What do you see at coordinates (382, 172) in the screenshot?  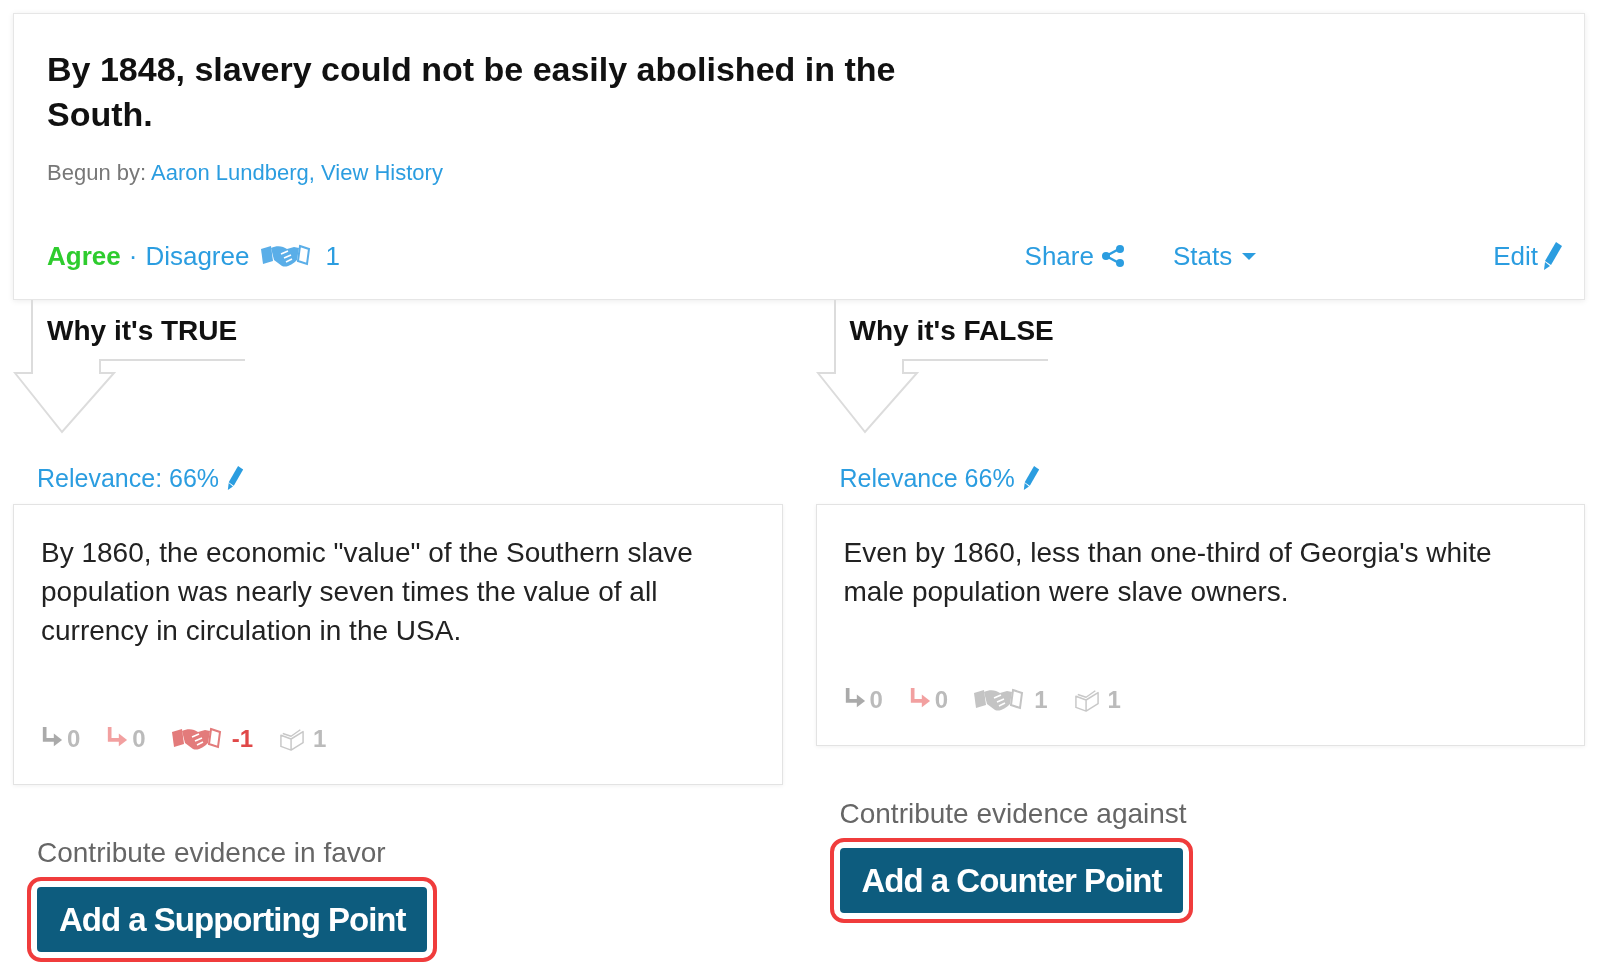 I see `view-history-link: View History` at bounding box center [382, 172].